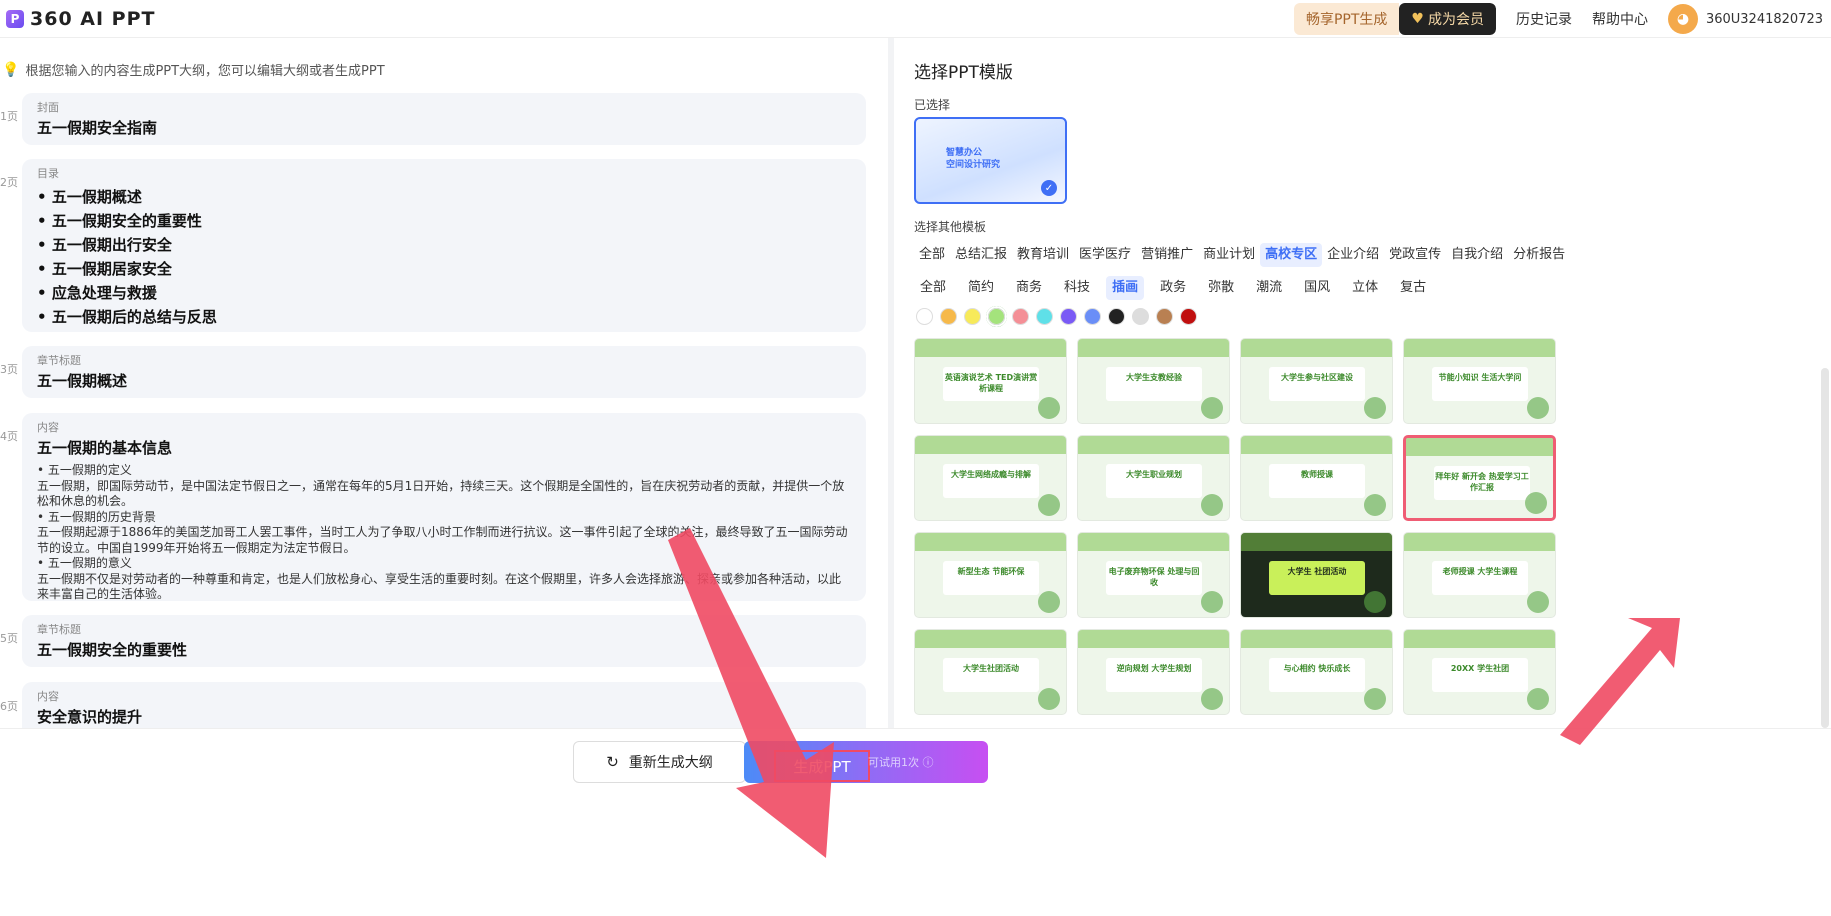  Describe the element at coordinates (1544, 19) in the screenshot. I see `history-link: 历史记录` at that location.